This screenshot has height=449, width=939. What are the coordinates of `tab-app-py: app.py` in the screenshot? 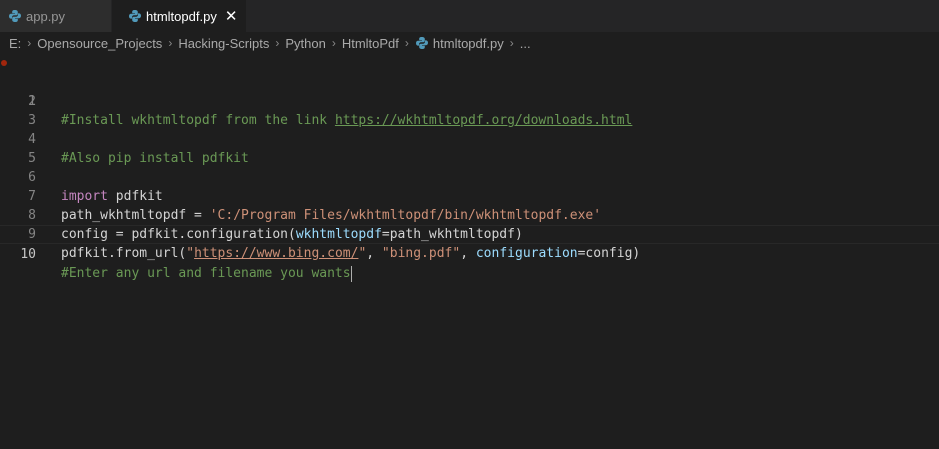 It's located at (56, 16).